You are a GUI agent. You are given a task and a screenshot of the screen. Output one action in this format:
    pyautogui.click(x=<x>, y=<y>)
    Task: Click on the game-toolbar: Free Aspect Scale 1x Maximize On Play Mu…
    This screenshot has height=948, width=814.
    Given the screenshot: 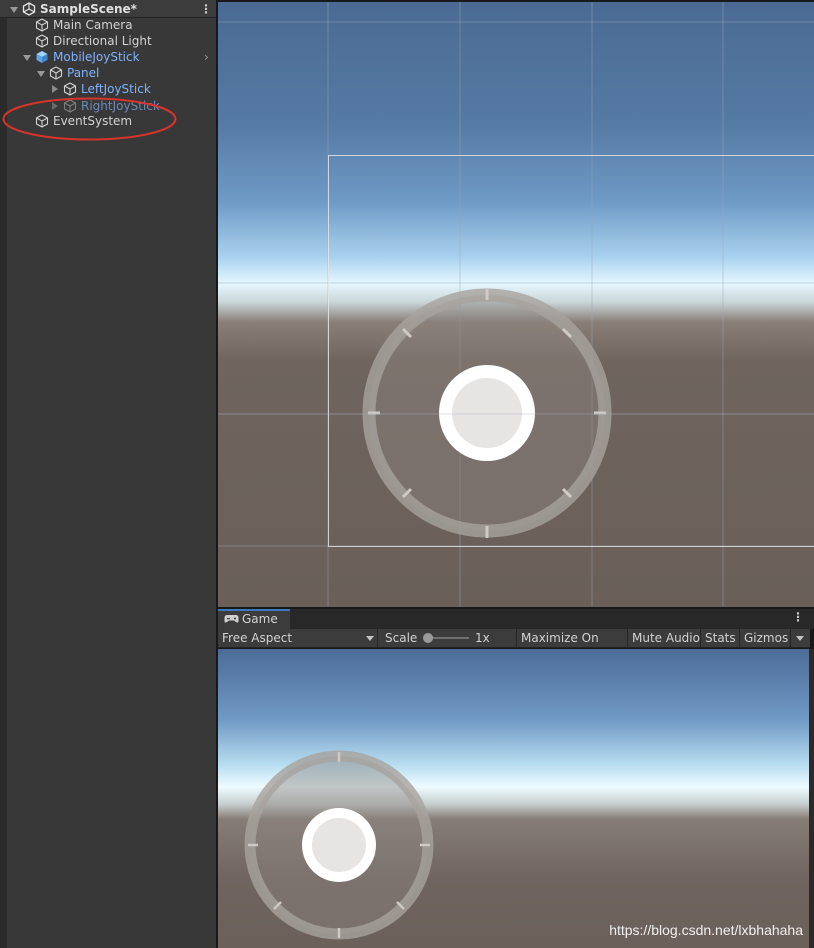 What is the action you would take?
    pyautogui.click(x=514, y=646)
    